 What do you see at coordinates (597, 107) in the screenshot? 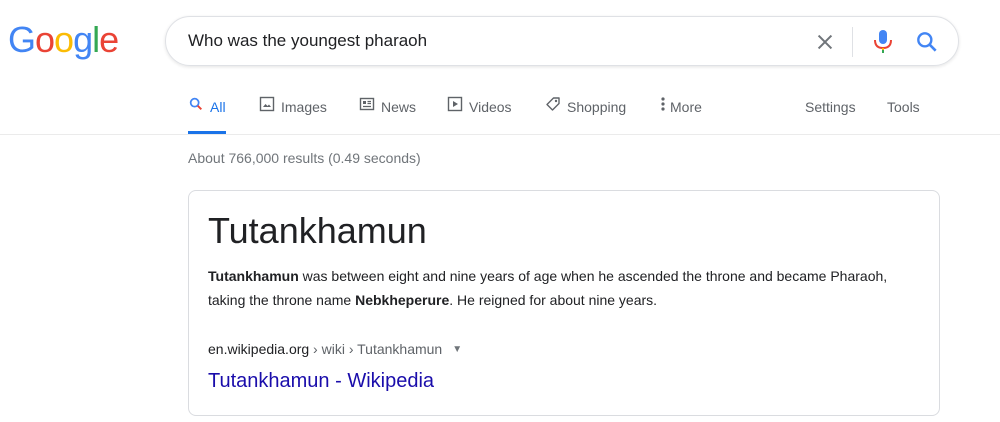
I see `tab-label: Shopping` at bounding box center [597, 107].